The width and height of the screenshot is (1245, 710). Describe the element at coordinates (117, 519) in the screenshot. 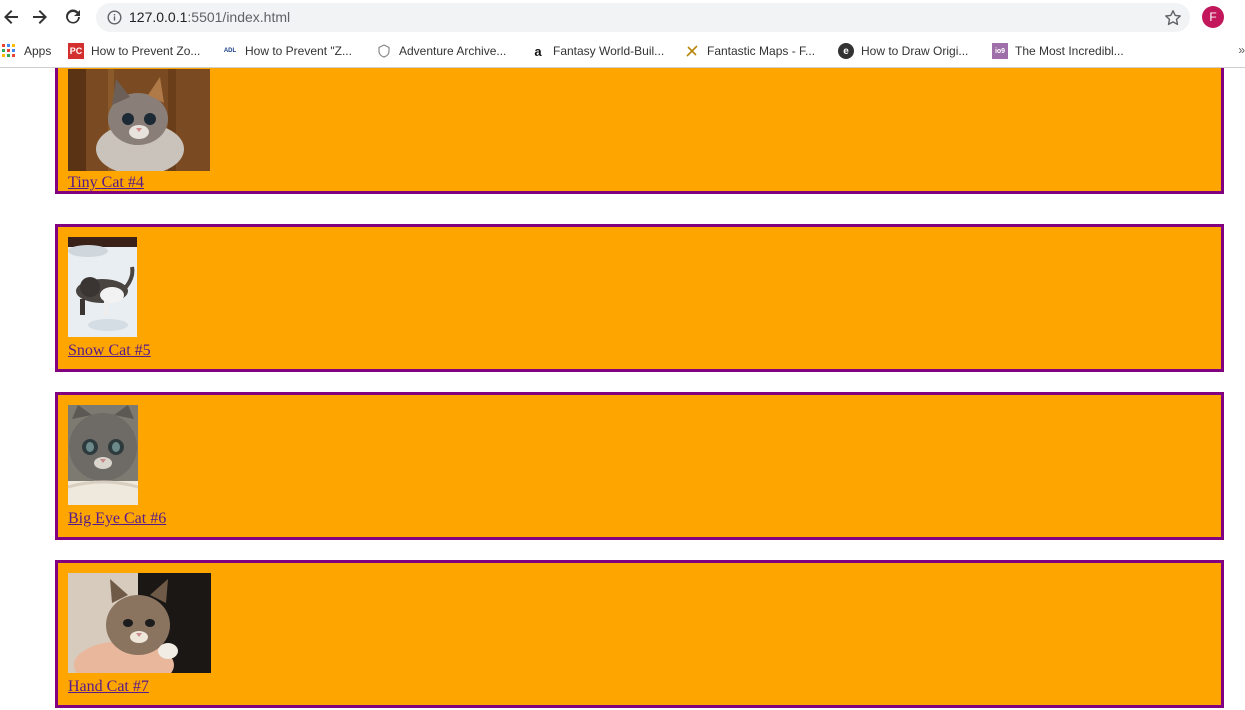

I see `cat-caption-link: Big Eye Cat #6` at that location.